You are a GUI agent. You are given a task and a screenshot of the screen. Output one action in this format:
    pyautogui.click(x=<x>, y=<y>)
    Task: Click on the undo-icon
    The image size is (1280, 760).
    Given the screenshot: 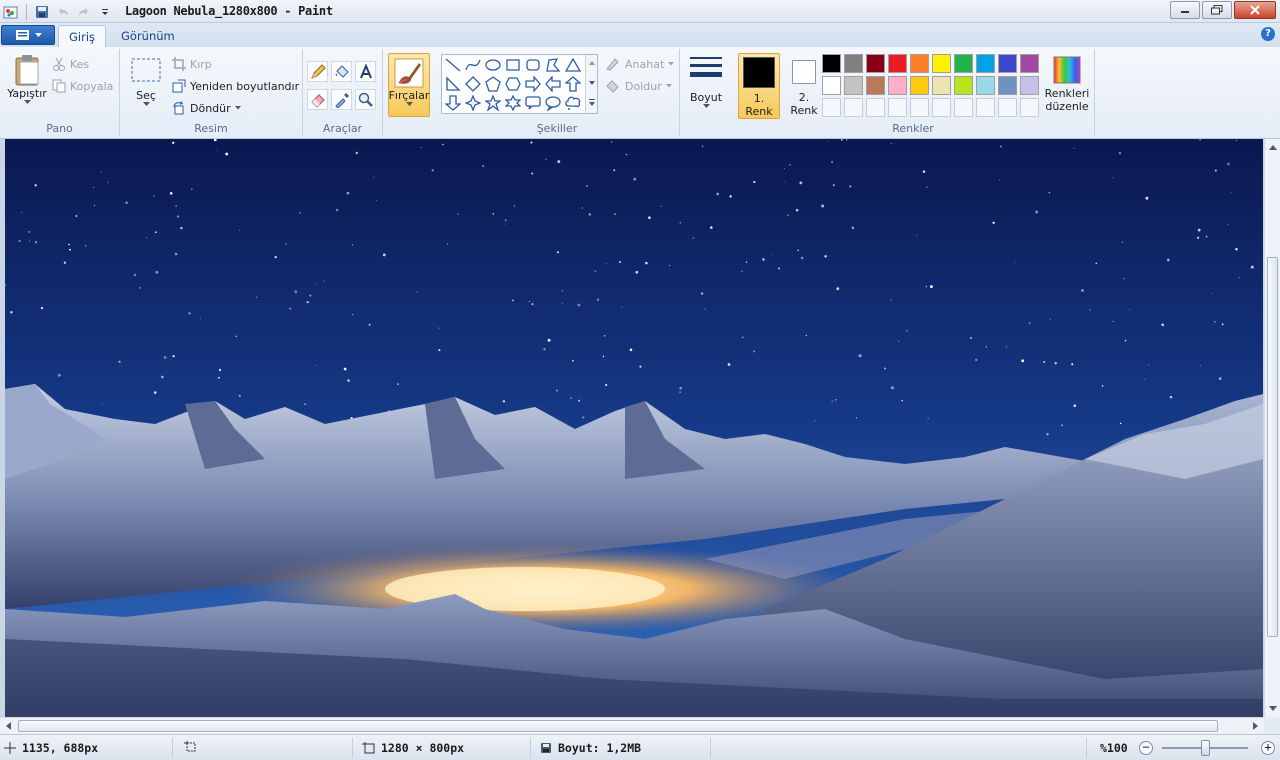 What is the action you would take?
    pyautogui.click(x=63, y=12)
    